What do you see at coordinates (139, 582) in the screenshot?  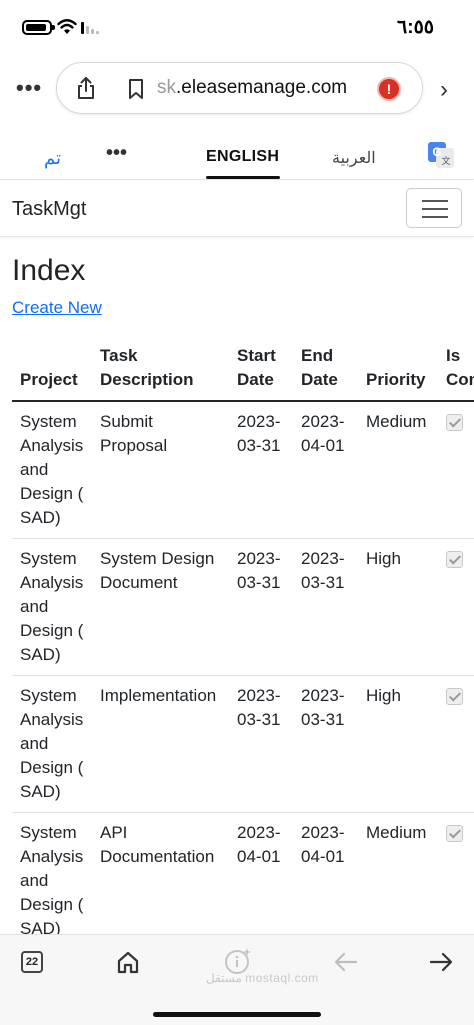 I see `cell-task-line: Document` at bounding box center [139, 582].